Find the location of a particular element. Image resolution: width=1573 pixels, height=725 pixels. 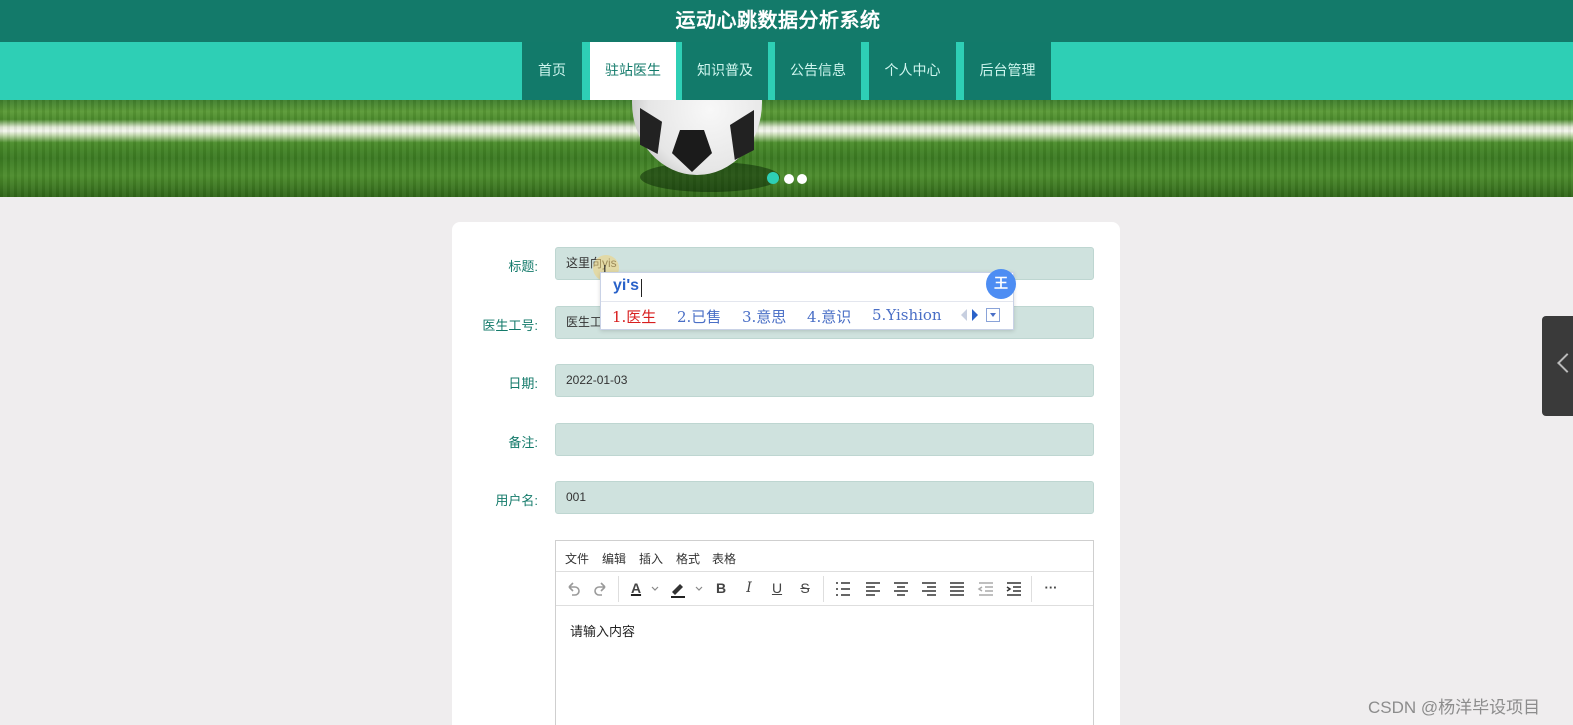

ime-next-page-icon is located at coordinates (975, 315).